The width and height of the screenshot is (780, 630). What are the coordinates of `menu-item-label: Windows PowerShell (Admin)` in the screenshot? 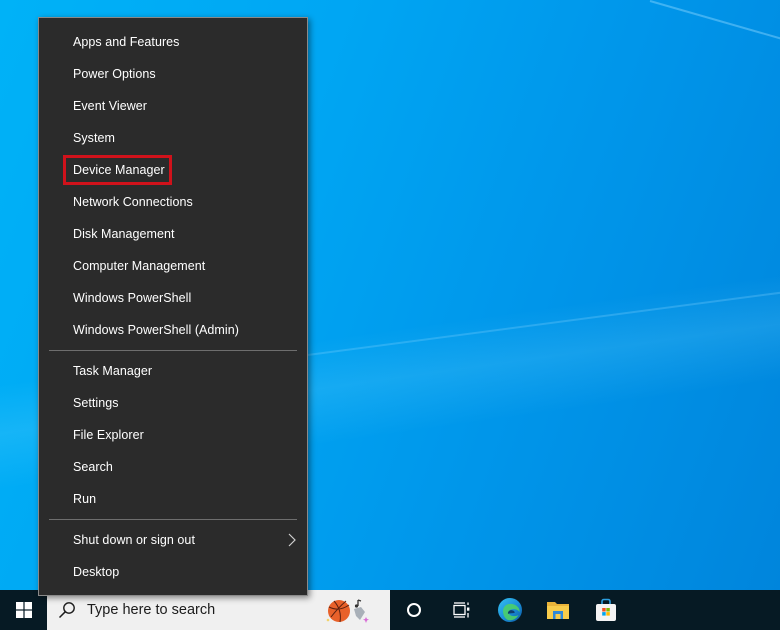 It's located at (156, 330).